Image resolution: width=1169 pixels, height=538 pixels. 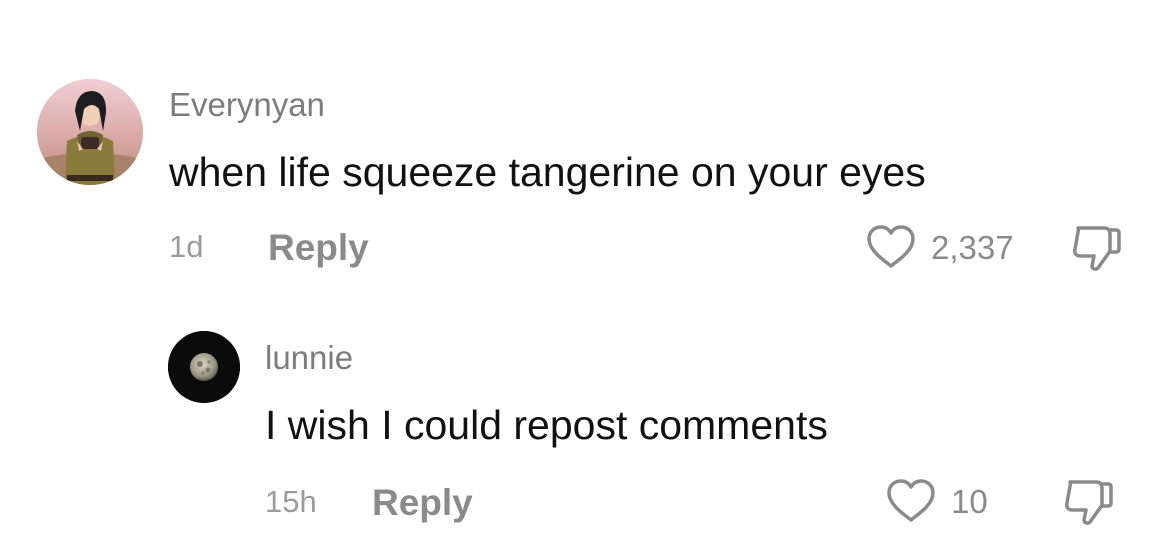 What do you see at coordinates (186, 246) in the screenshot?
I see `comment-timestamp: 1d` at bounding box center [186, 246].